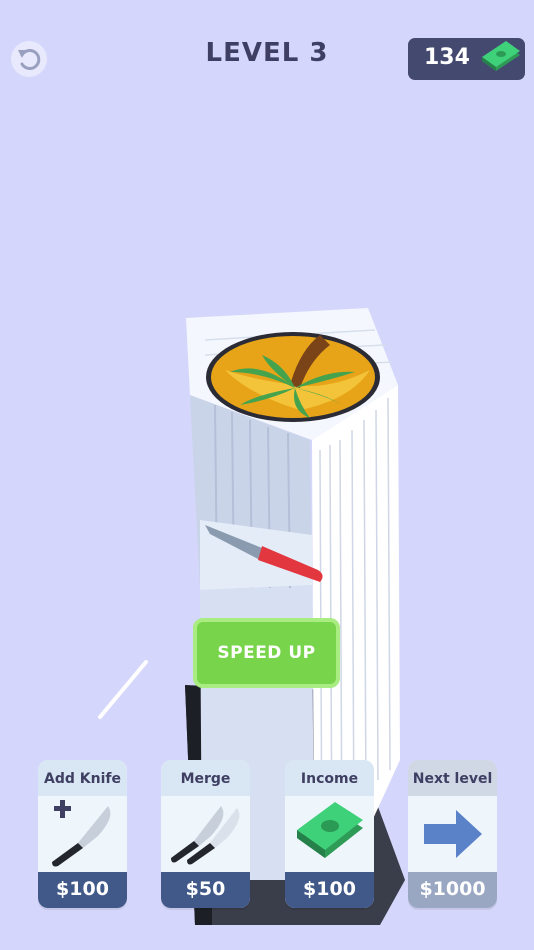 The width and height of the screenshot is (534, 950). What do you see at coordinates (266, 653) in the screenshot?
I see `speed-up-button: SPEED UP` at bounding box center [266, 653].